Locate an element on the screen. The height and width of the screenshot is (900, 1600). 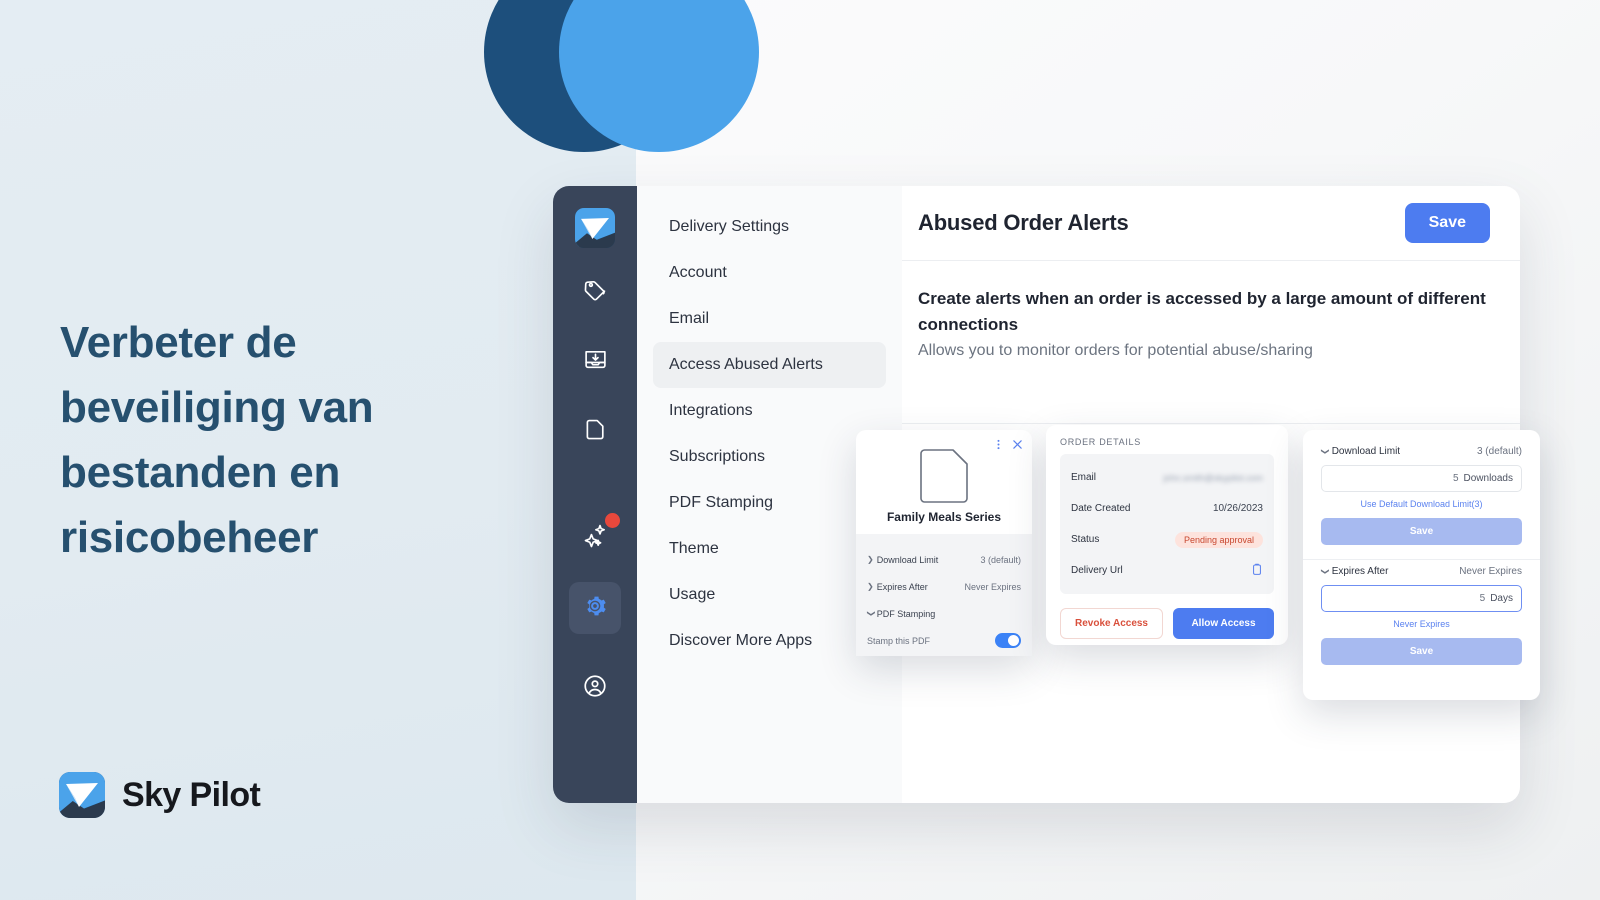
product-title: Family Meals Series is located at coordinates (944, 517).